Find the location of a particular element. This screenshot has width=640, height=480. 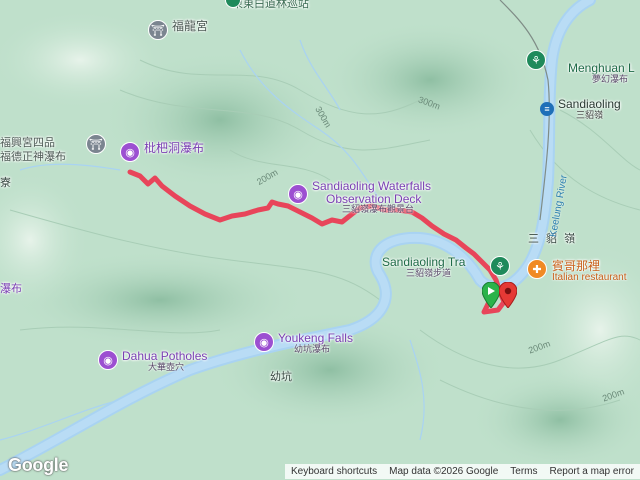

poi-label: 賓哥那裡 is located at coordinates (576, 266).